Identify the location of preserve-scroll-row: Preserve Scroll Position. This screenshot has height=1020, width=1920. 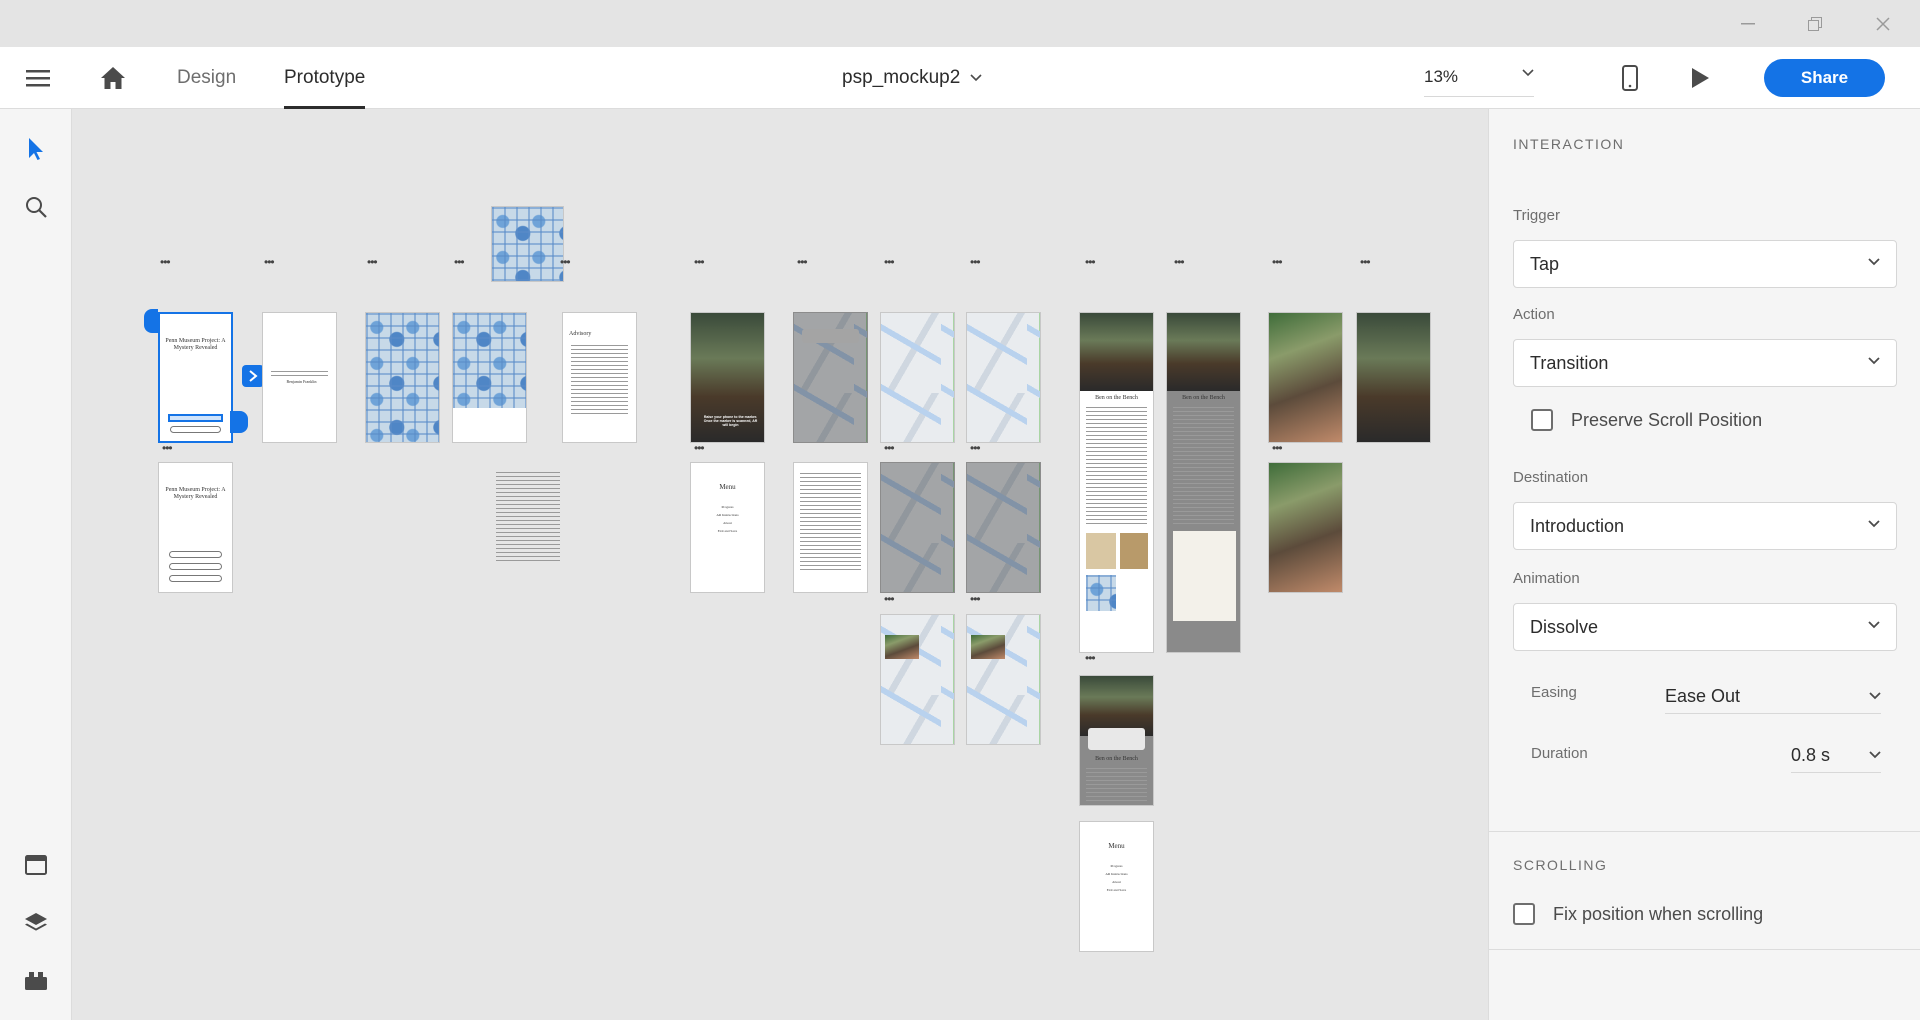
(1646, 420).